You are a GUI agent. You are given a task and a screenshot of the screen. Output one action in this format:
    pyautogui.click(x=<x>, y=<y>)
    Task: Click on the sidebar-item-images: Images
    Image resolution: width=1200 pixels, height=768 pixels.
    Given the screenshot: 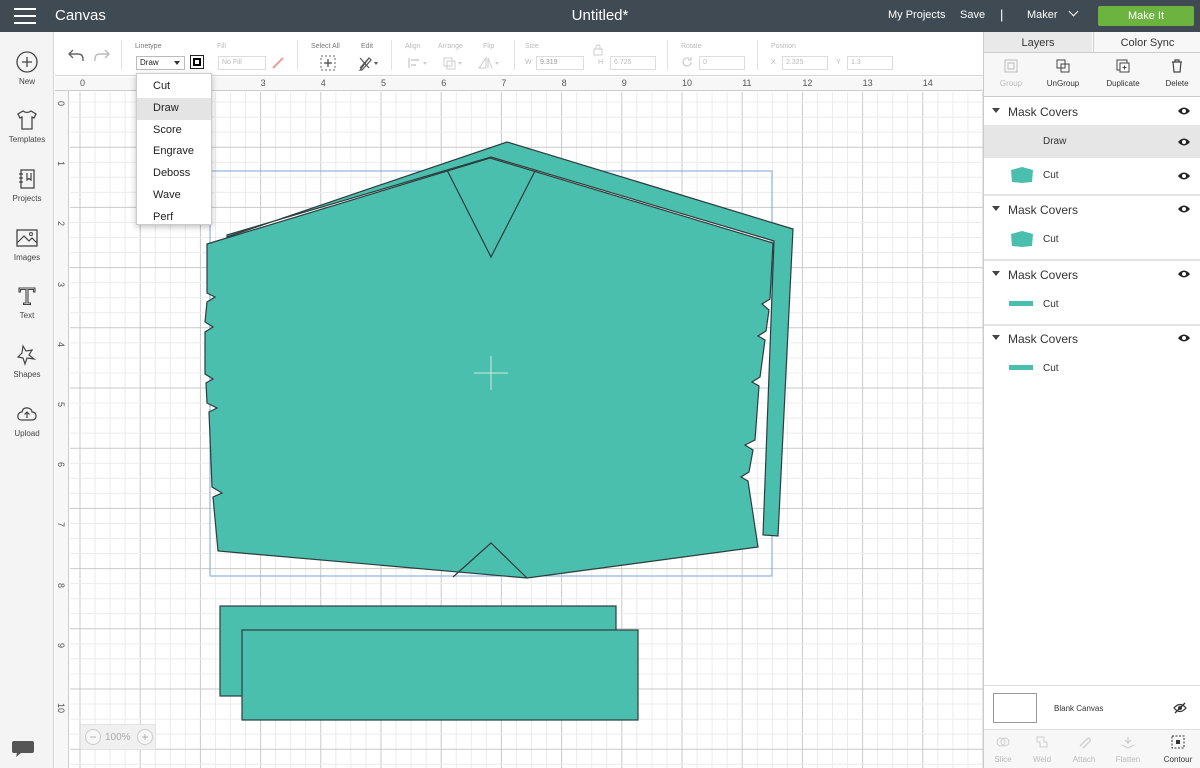 What is the action you would take?
    pyautogui.click(x=27, y=244)
    